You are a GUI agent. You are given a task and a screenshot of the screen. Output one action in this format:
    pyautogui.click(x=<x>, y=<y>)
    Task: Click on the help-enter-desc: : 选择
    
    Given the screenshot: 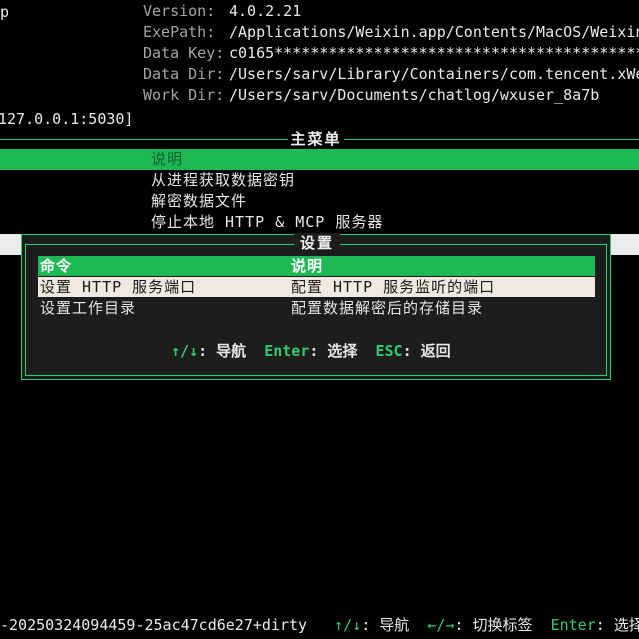 What is the action you would take?
    pyautogui.click(x=333, y=351)
    